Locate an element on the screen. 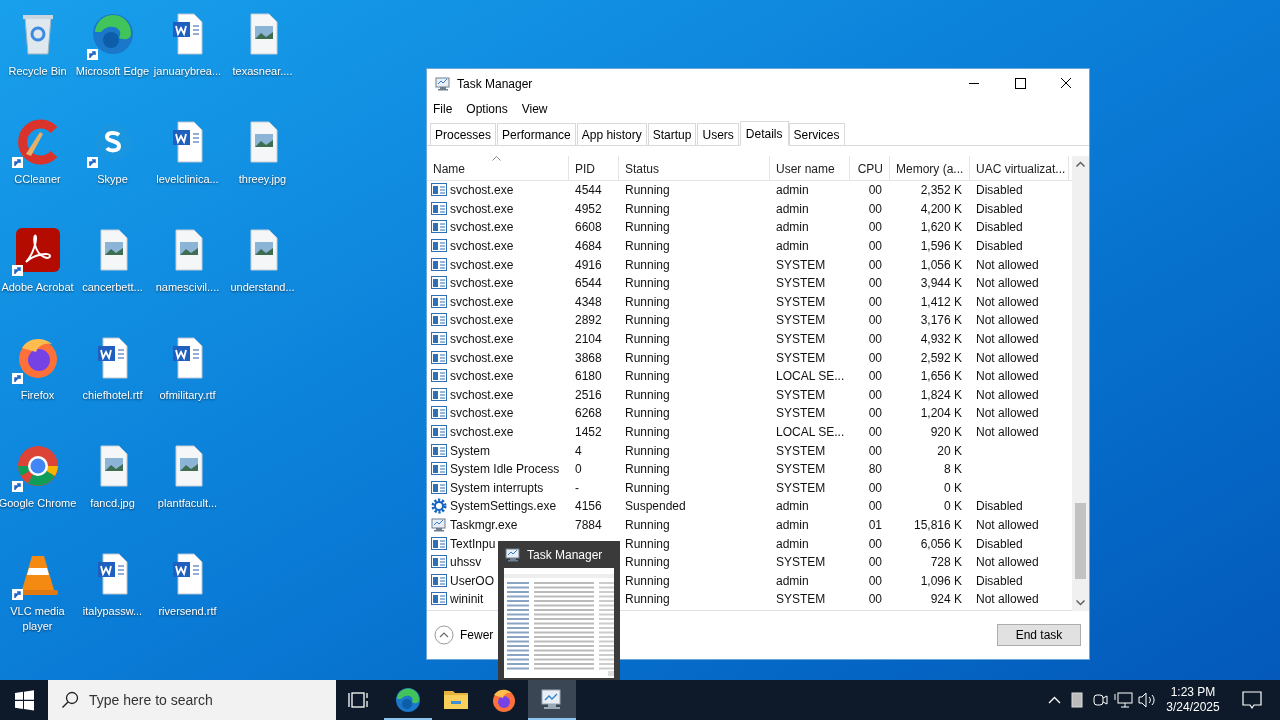  table-cell-text: 2892 is located at coordinates (588, 321).